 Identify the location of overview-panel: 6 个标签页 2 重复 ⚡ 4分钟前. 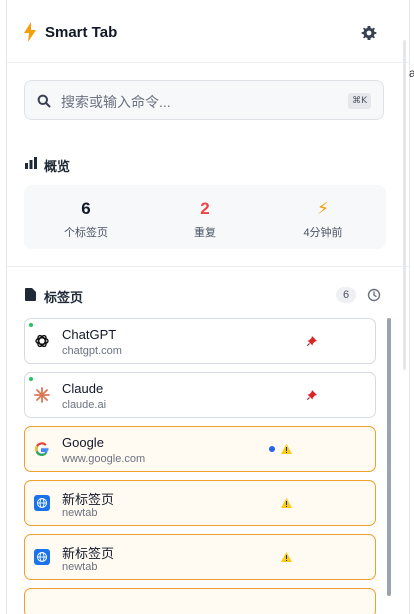
(205, 217).